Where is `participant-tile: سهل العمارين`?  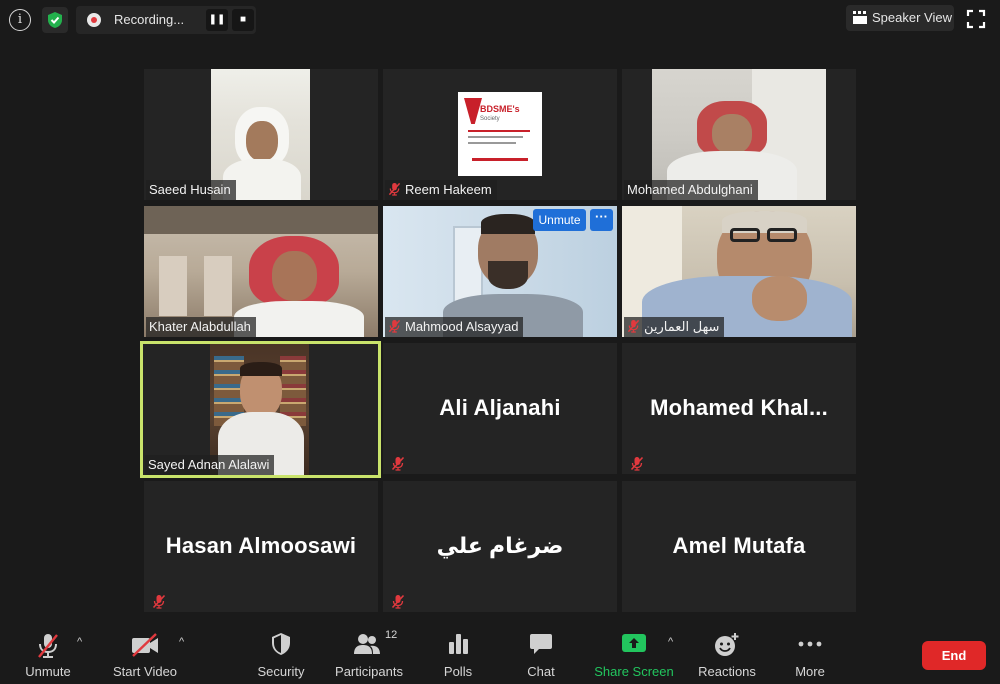 participant-tile: سهل العمارين is located at coordinates (739, 271).